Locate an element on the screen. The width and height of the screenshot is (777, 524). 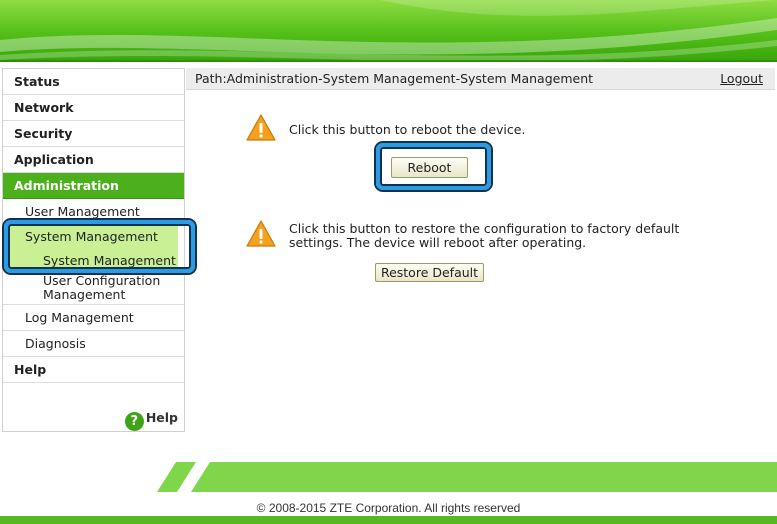
nav-user-management: User Management is located at coordinates (93, 212).